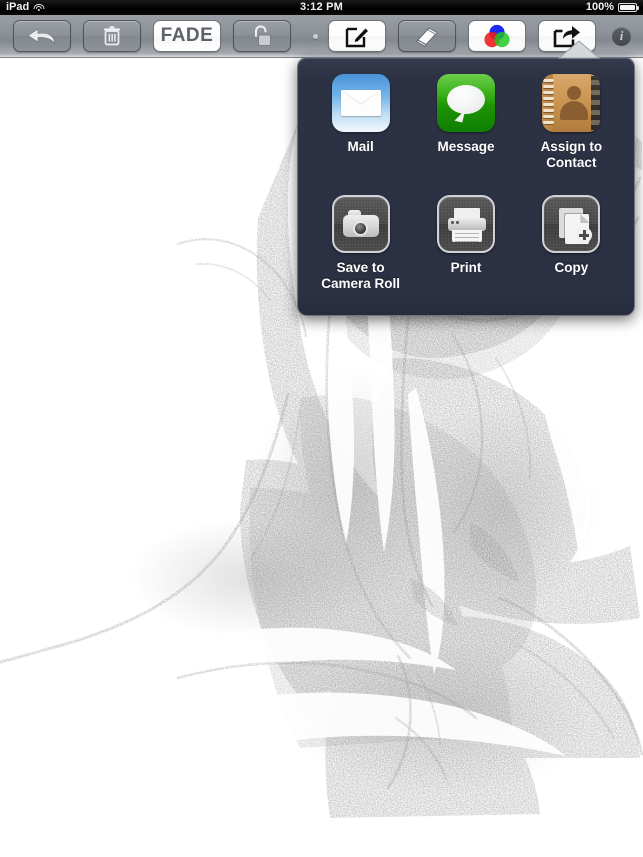 Image resolution: width=643 pixels, height=857 pixels. I want to click on fade-label: FADE, so click(187, 35).